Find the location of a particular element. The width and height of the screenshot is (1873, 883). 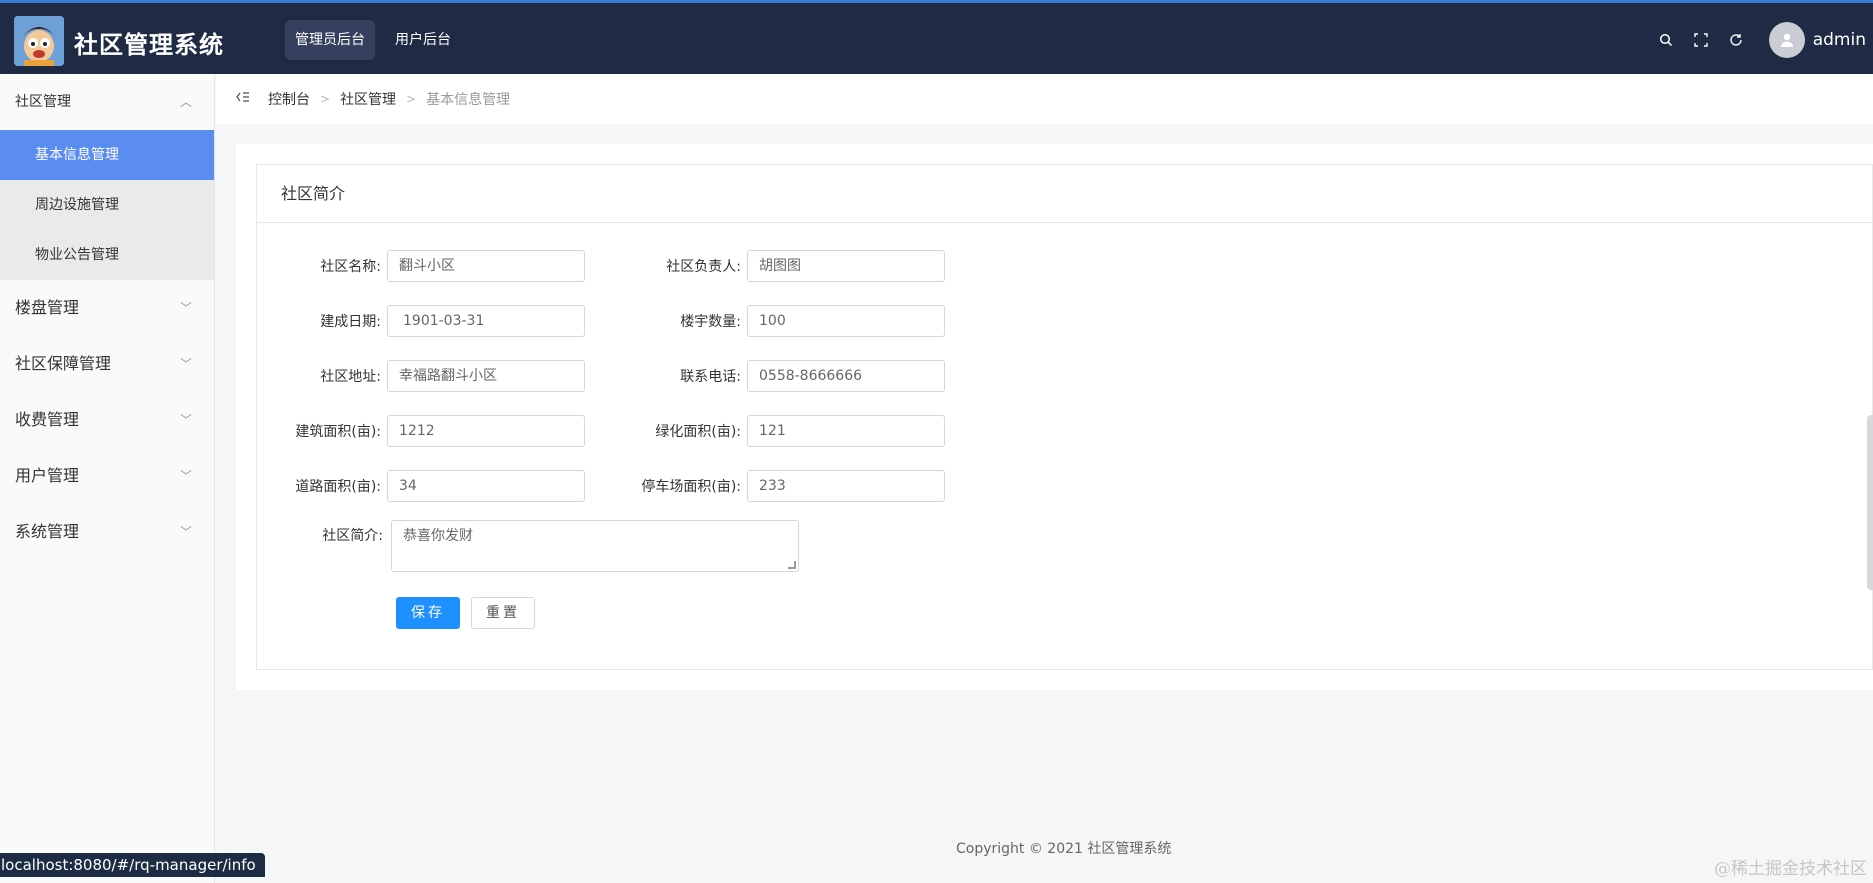

side-scroll-handle is located at coordinates (1870, 502).